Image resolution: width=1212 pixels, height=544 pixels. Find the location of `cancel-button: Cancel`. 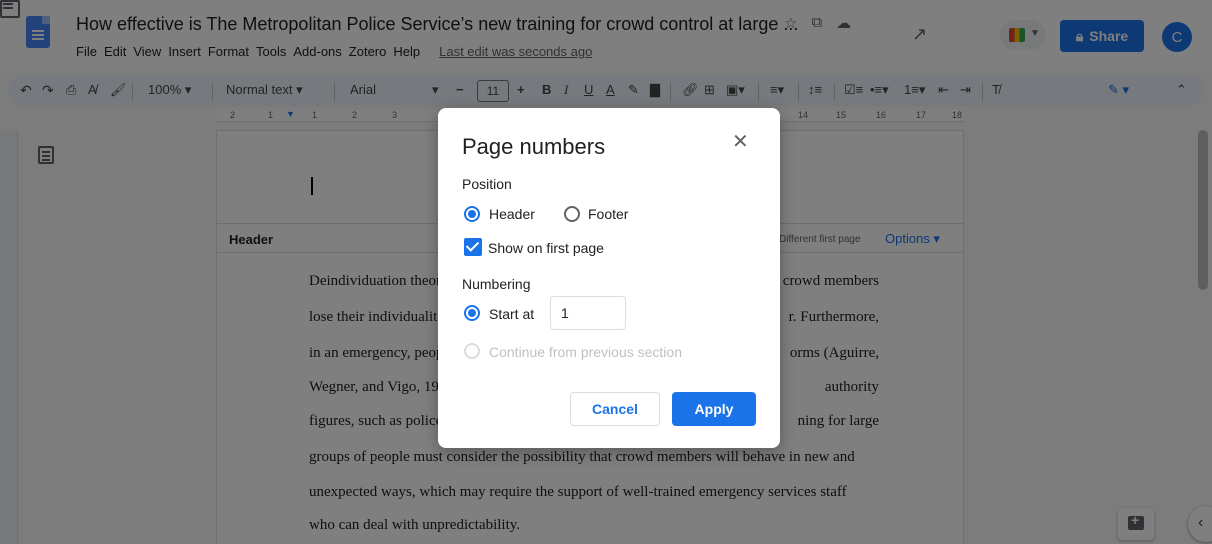

cancel-button: Cancel is located at coordinates (615, 409).